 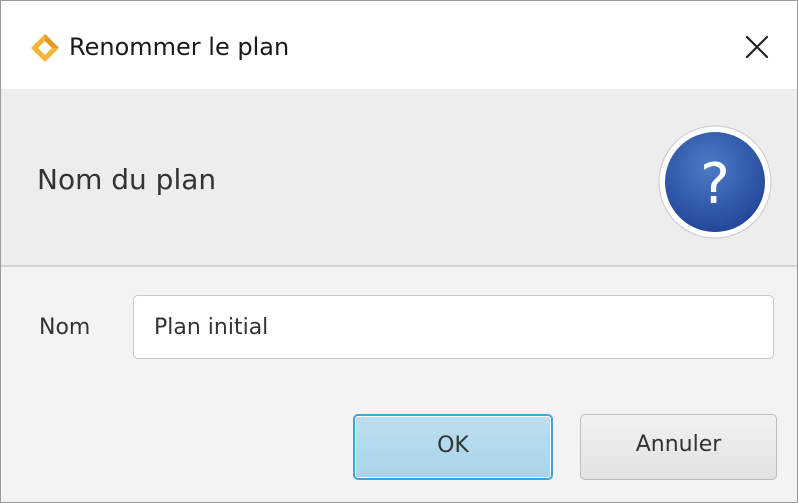 What do you see at coordinates (678, 447) in the screenshot?
I see `cancel-button: Annuler` at bounding box center [678, 447].